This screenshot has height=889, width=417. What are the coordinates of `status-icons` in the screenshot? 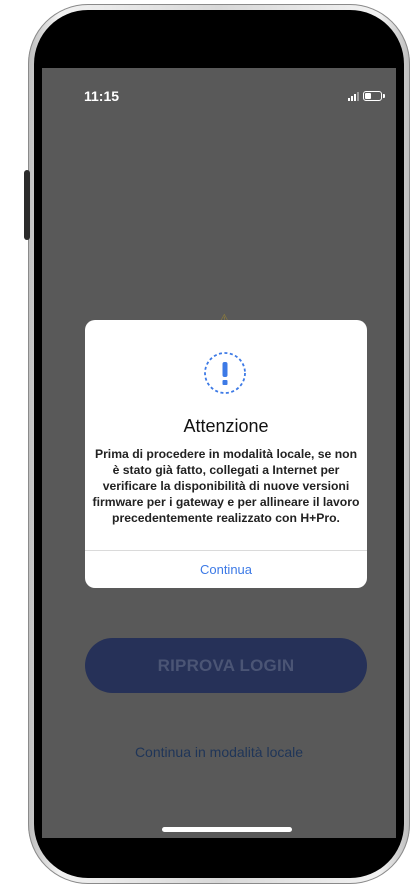 It's located at (366, 96).